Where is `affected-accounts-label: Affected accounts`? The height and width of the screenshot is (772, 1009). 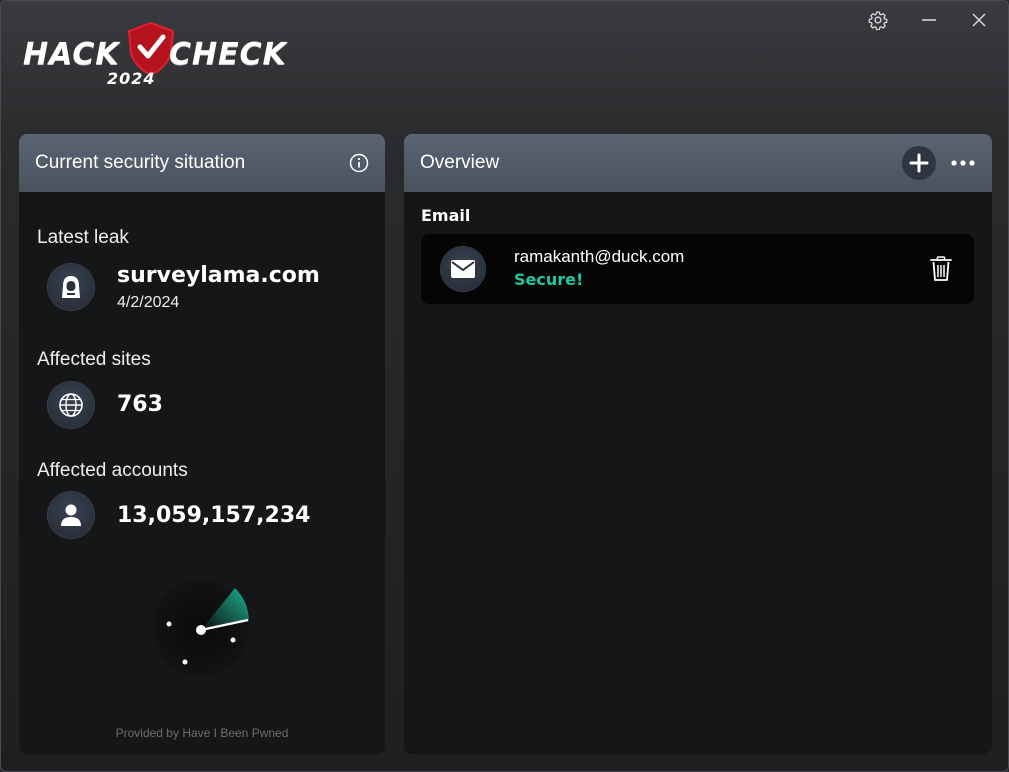
affected-accounts-label: Affected accounts is located at coordinates (112, 470).